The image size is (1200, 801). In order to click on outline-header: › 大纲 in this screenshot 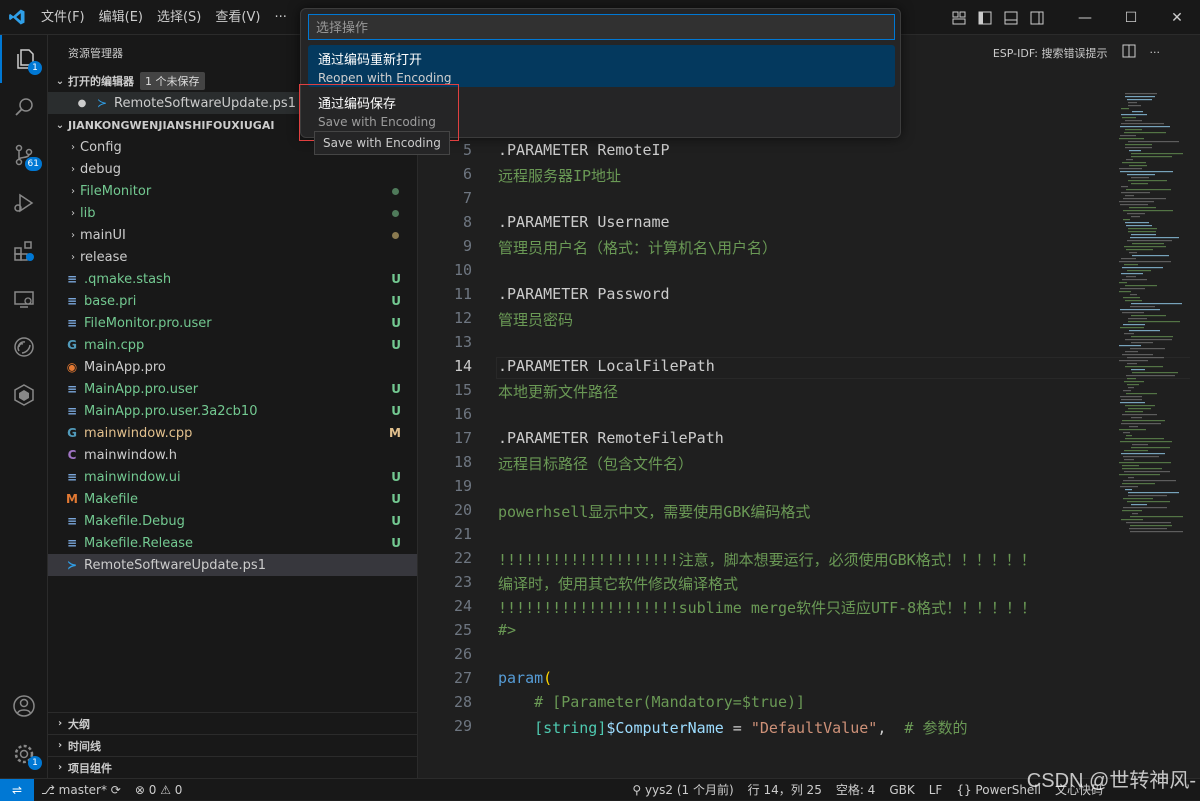, I will do `click(233, 723)`.